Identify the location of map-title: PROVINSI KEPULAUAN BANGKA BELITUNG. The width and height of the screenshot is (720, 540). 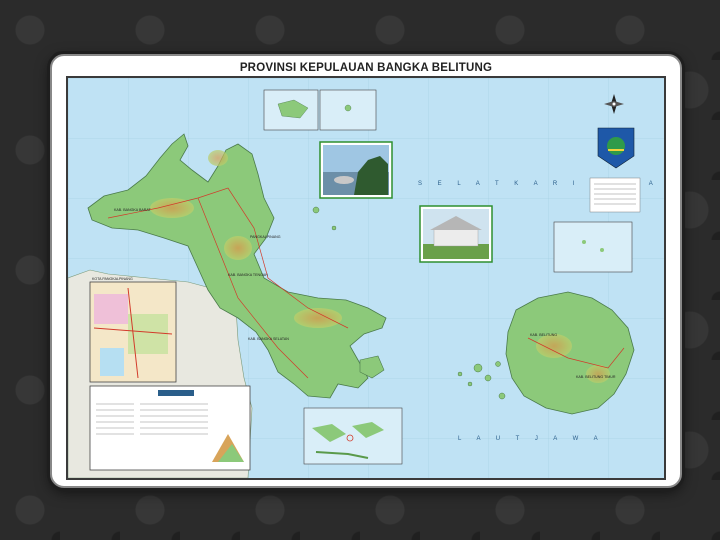
(366, 68).